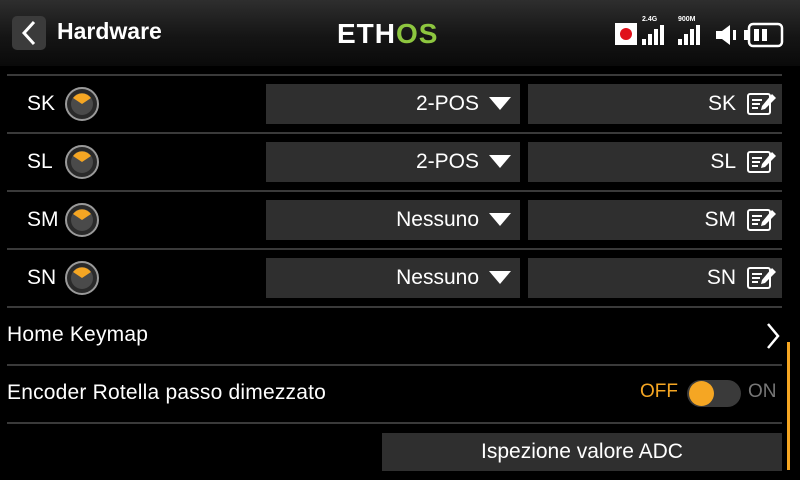 The image size is (800, 480). I want to click on switch-name-field: SL, so click(655, 162).